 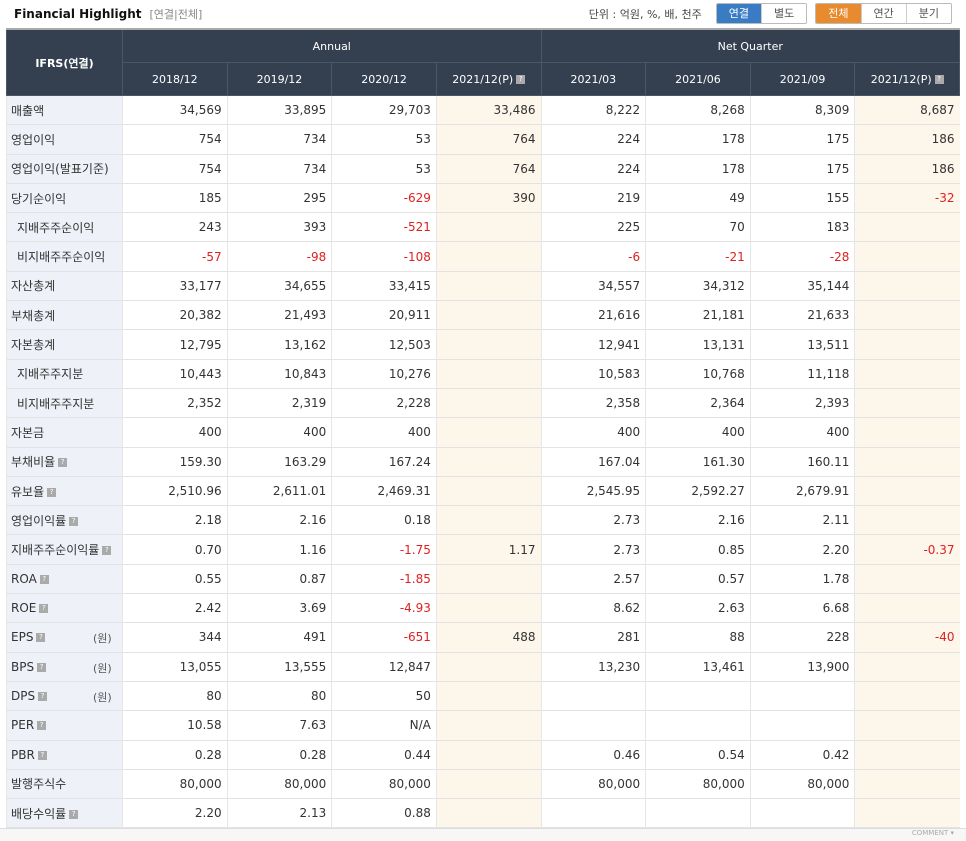 What do you see at coordinates (64, 315) in the screenshot?
I see `row-label: 부채총계` at bounding box center [64, 315].